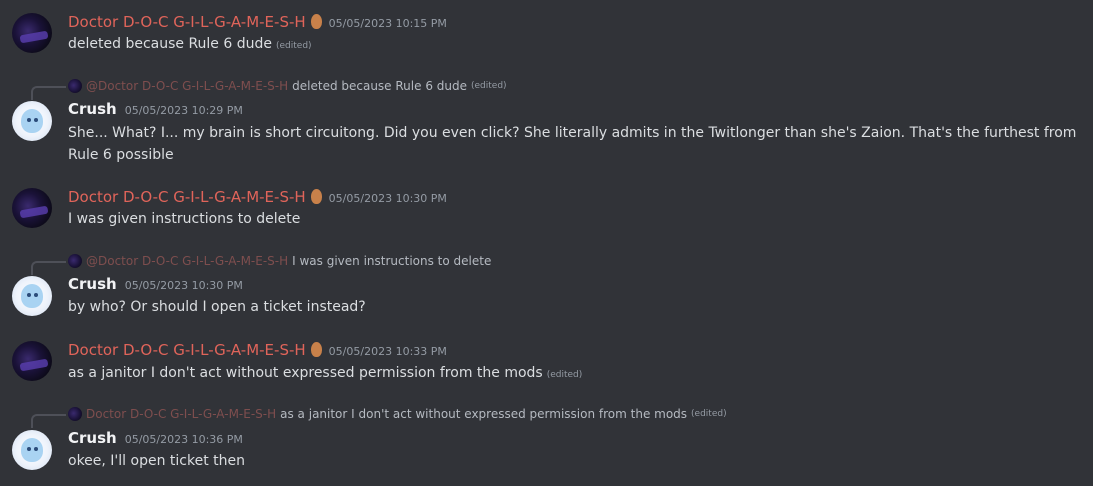 Image resolution: width=1093 pixels, height=486 pixels. What do you see at coordinates (387, 351) in the screenshot?
I see `timestamp: 05/05/2023 10:33 PM` at bounding box center [387, 351].